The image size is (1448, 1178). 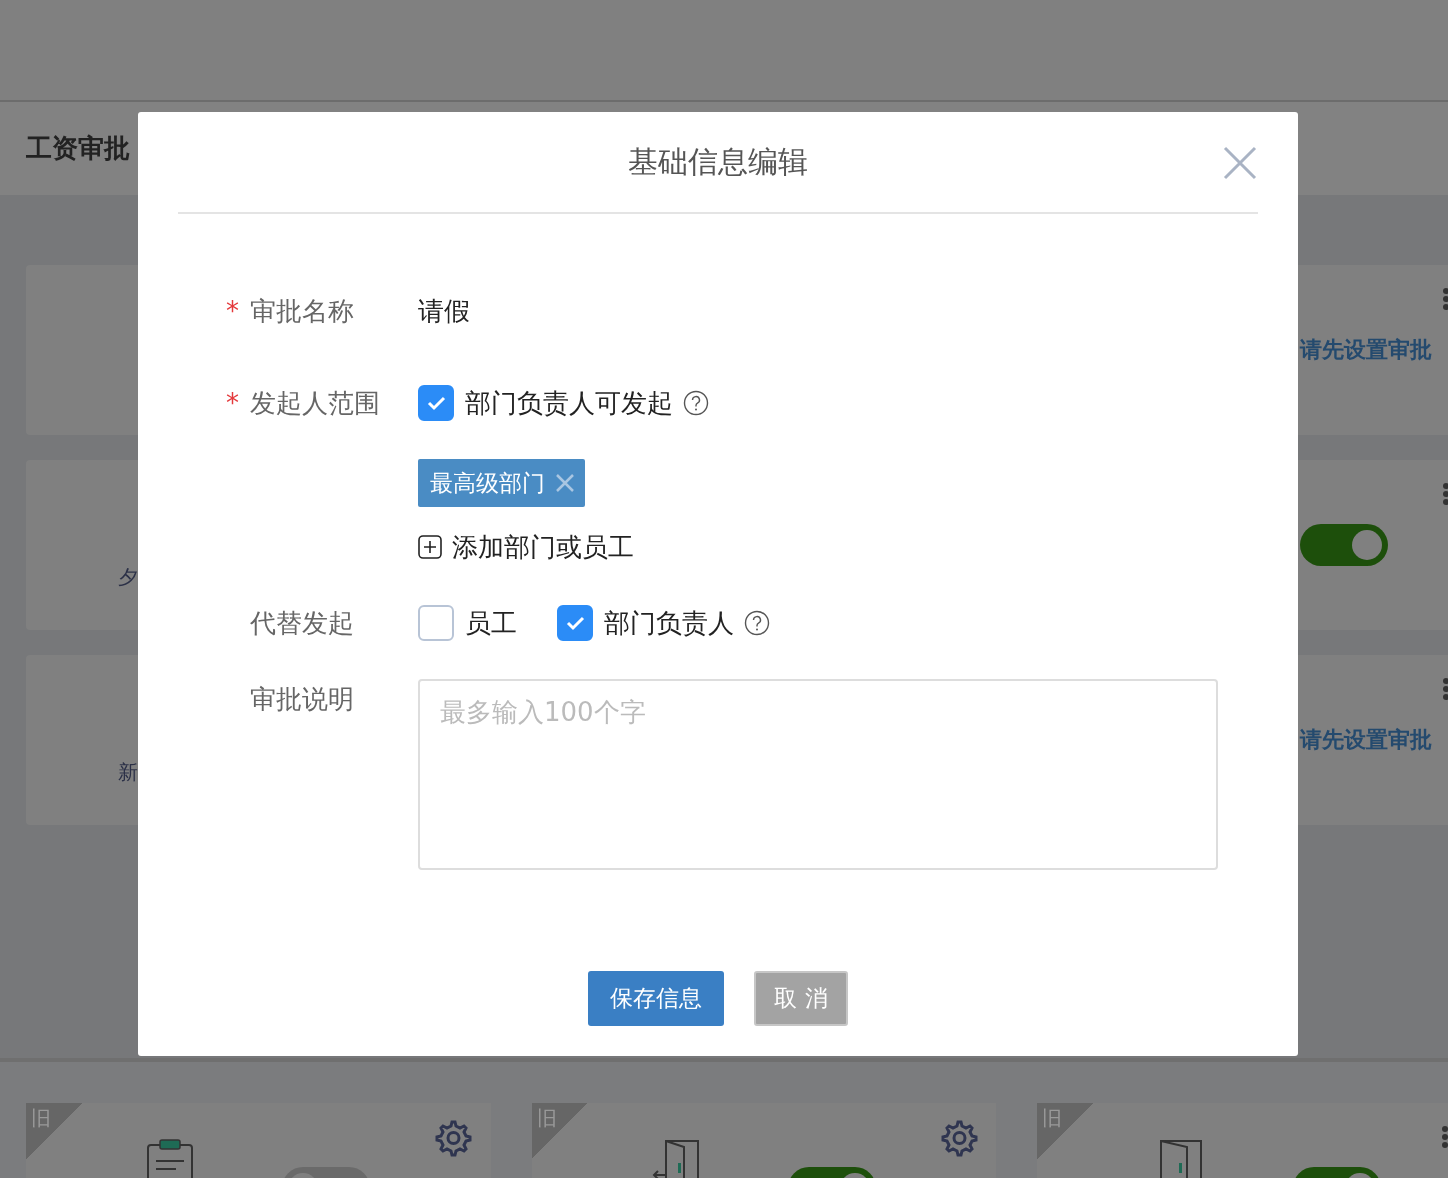 I want to click on add-icon, so click(x=430, y=547).